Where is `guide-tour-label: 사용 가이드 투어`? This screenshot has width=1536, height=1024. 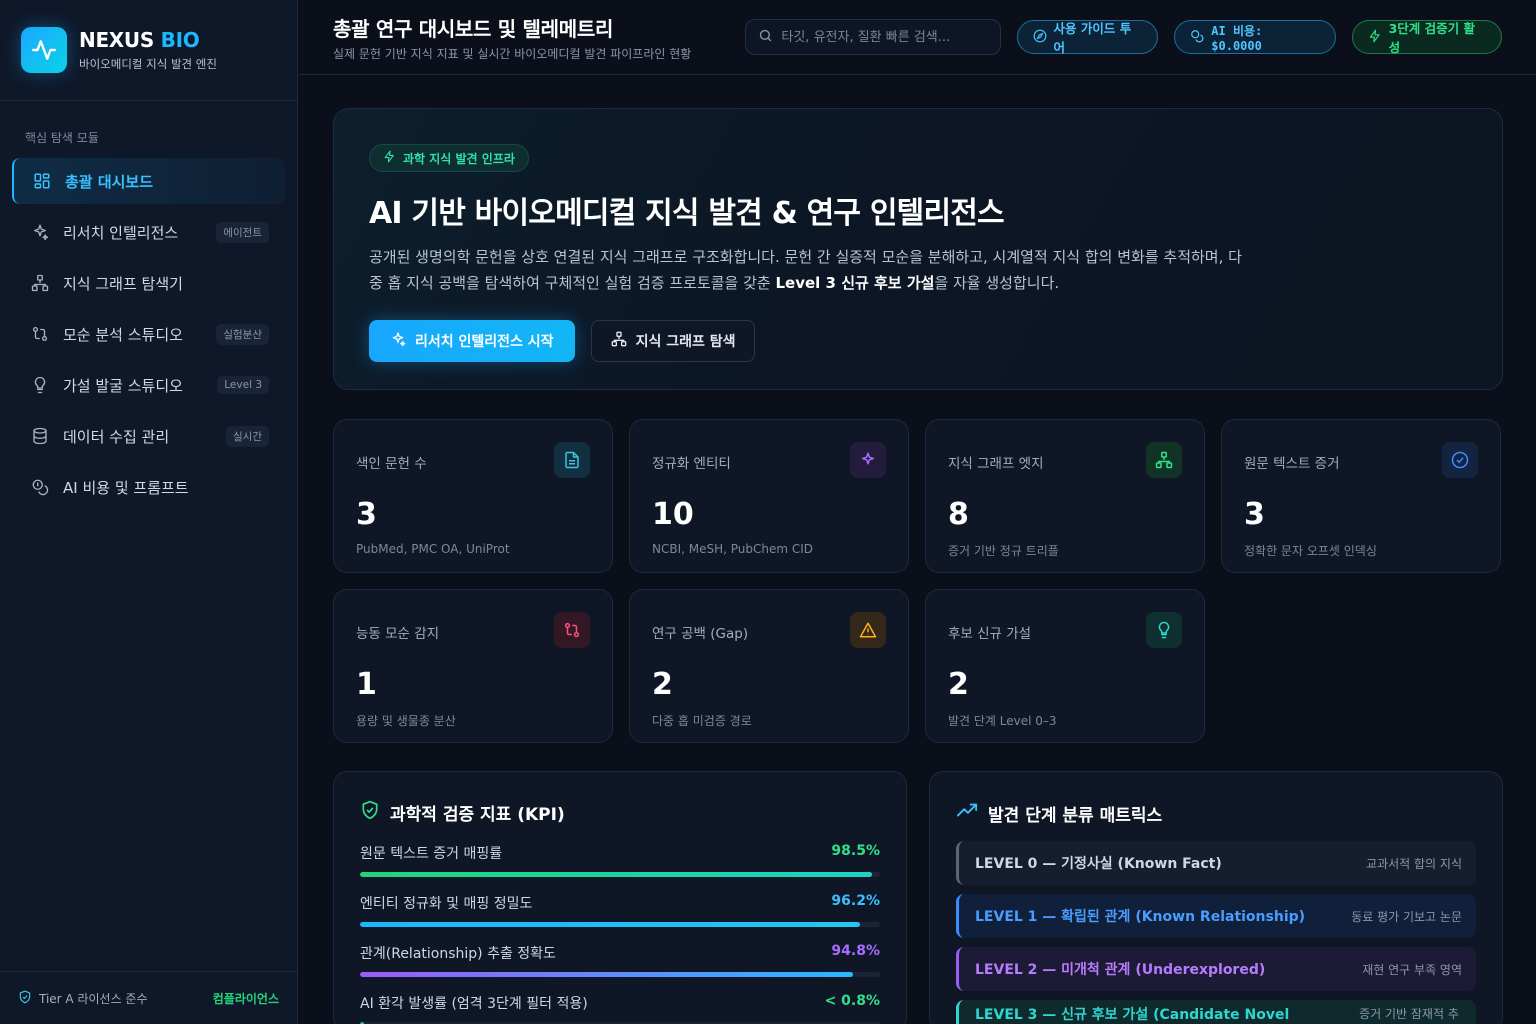
guide-tour-label: 사용 가이드 투어 is located at coordinates (1092, 38).